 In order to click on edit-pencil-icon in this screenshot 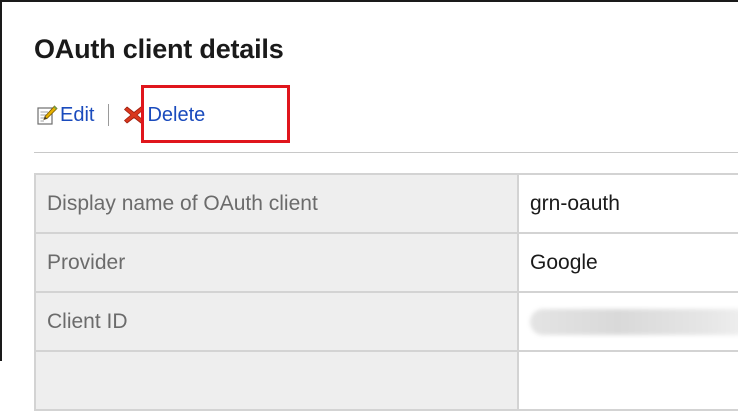, I will do `click(47, 115)`.